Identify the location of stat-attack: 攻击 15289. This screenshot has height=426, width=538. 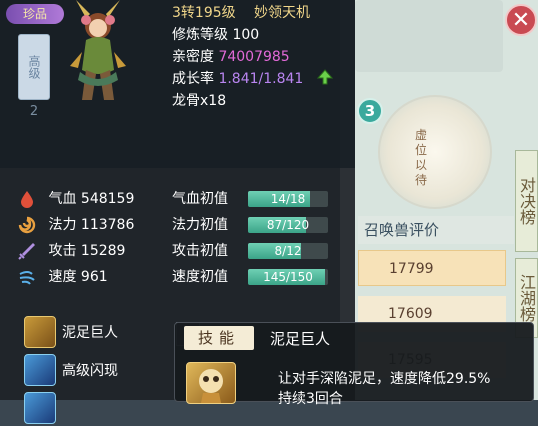
(71, 251).